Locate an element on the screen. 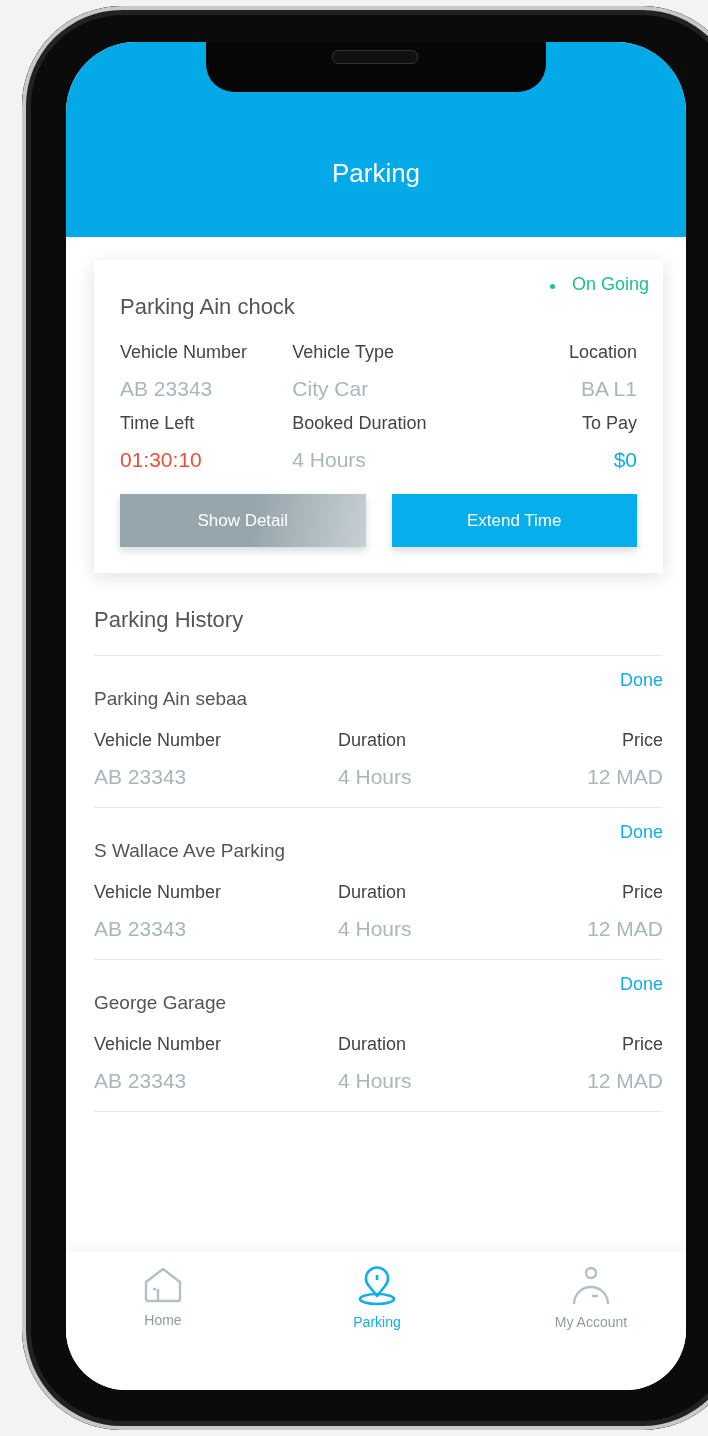 The image size is (708, 1436). extend-time-button: Extend Time is located at coordinates (514, 520).